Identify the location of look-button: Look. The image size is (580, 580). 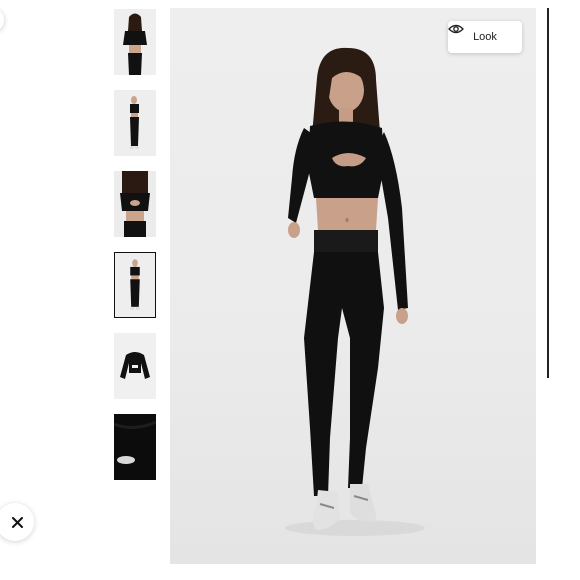
(485, 37).